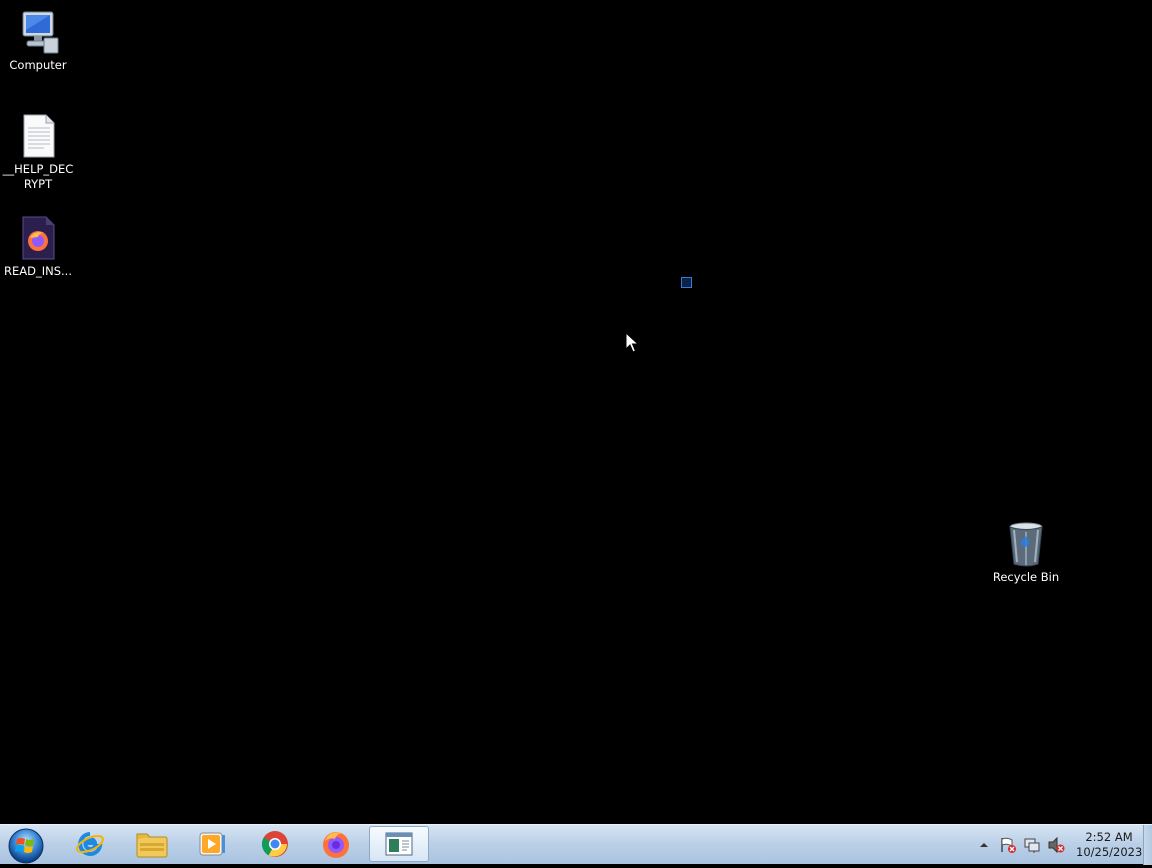  I want to click on system-tray: 2:52 AM 10/25/2023, so click(1057, 845).